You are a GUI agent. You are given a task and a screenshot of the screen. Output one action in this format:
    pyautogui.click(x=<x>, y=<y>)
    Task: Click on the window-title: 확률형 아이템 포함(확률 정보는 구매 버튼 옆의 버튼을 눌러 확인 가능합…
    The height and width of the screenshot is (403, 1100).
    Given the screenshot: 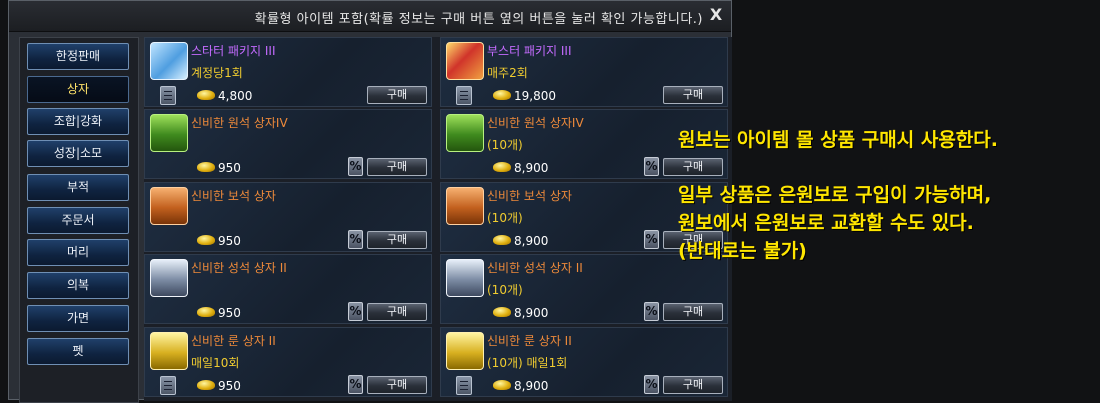 What is the action you would take?
    pyautogui.click(x=478, y=19)
    